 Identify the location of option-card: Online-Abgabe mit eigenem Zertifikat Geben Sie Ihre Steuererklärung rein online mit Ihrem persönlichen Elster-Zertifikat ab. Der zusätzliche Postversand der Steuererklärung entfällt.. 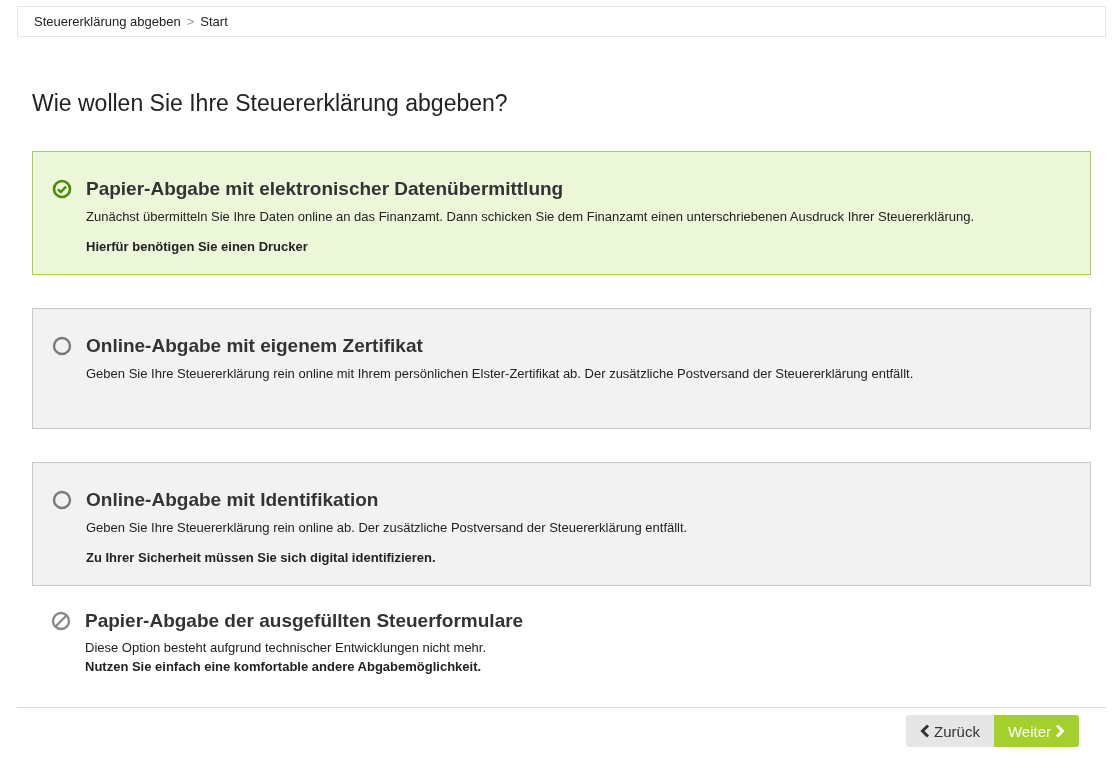
(561, 368).